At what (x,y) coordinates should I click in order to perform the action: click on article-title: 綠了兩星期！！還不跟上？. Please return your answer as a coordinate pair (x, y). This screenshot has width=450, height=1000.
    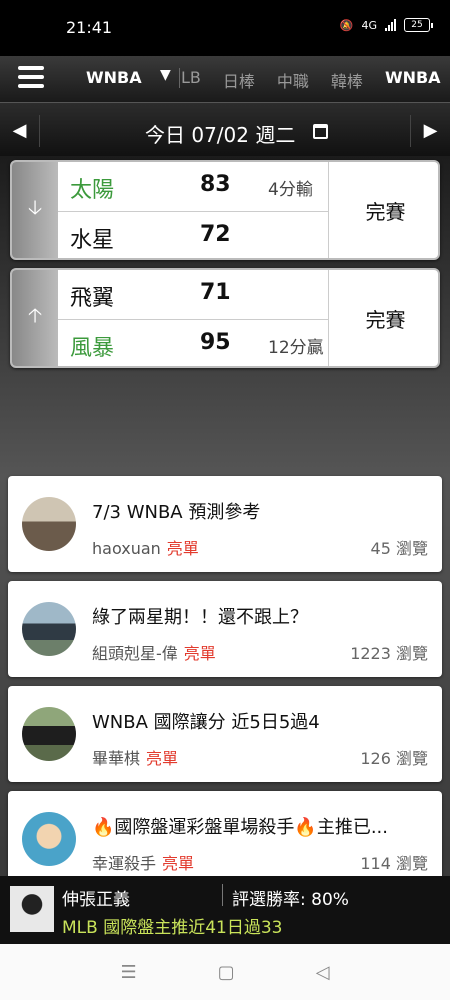
    Looking at the image, I should click on (200, 617).